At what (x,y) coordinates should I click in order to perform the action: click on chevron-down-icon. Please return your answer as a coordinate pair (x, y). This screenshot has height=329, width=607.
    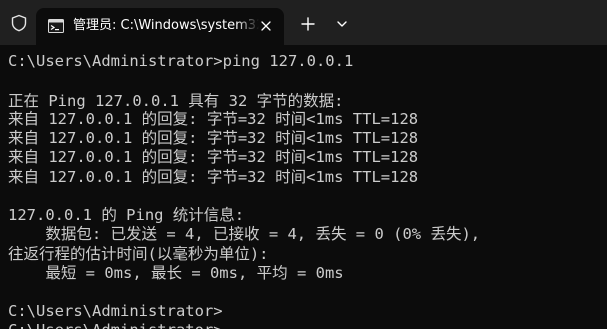
    Looking at the image, I should click on (342, 24).